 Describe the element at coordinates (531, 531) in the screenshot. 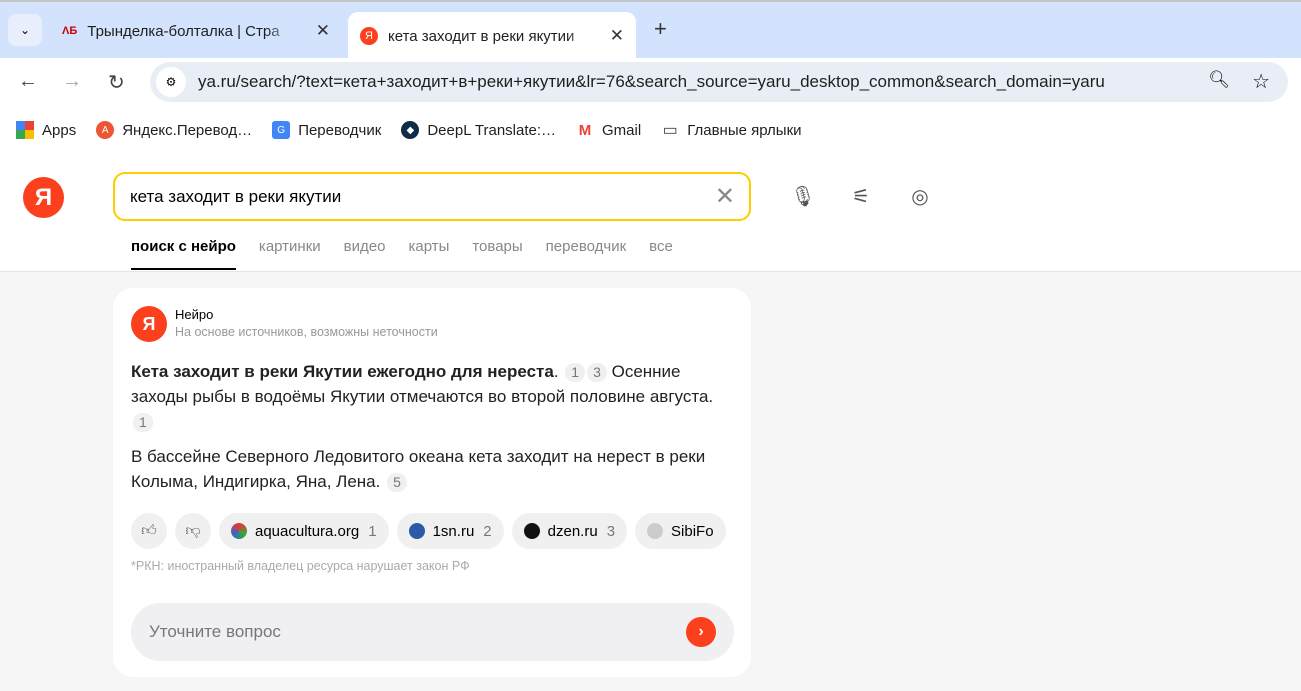

I see `dzen-favicon-icon` at that location.